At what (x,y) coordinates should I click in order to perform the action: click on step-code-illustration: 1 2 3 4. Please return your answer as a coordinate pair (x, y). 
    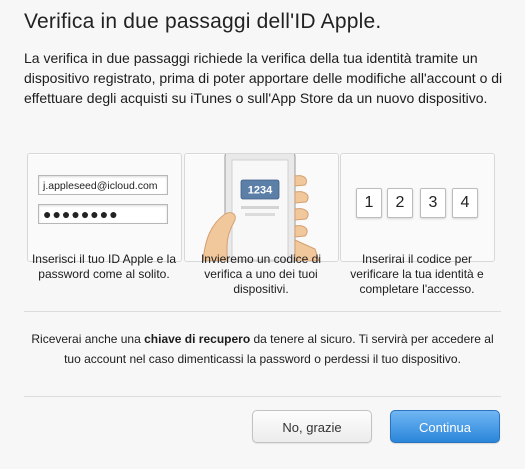
    Looking at the image, I should click on (417, 207).